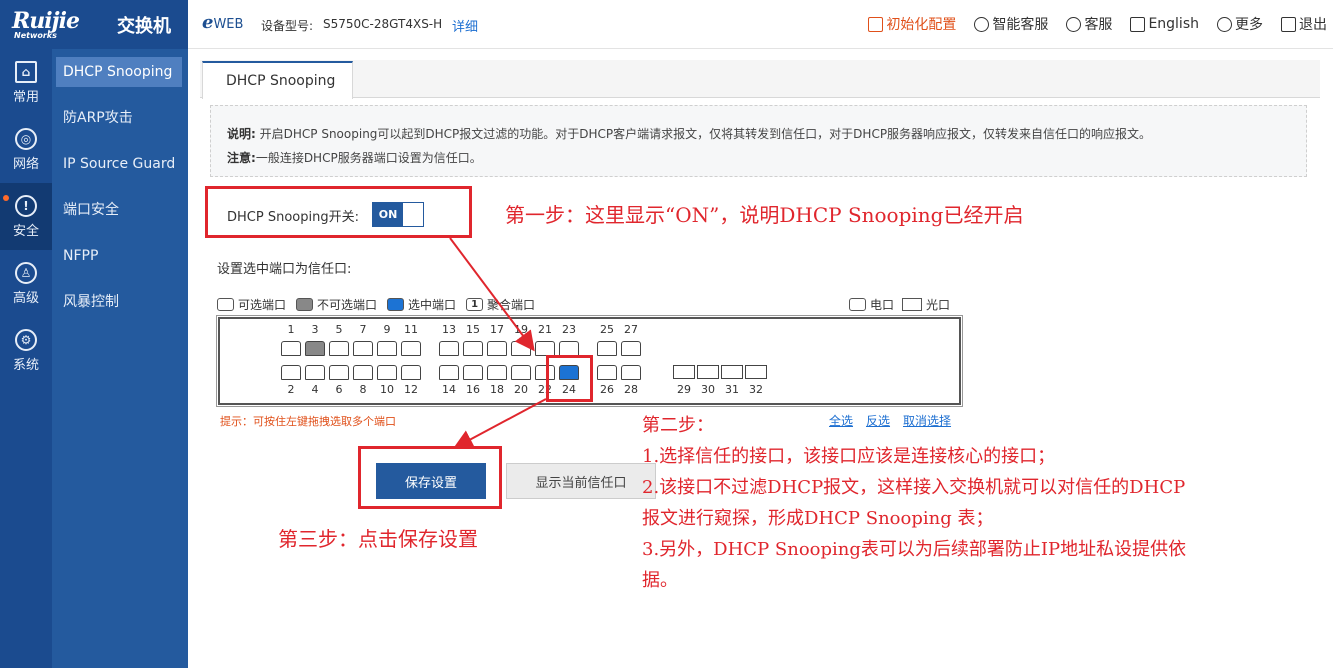  Describe the element at coordinates (569, 378) in the screenshot. I see `step2-highlight-box` at that location.